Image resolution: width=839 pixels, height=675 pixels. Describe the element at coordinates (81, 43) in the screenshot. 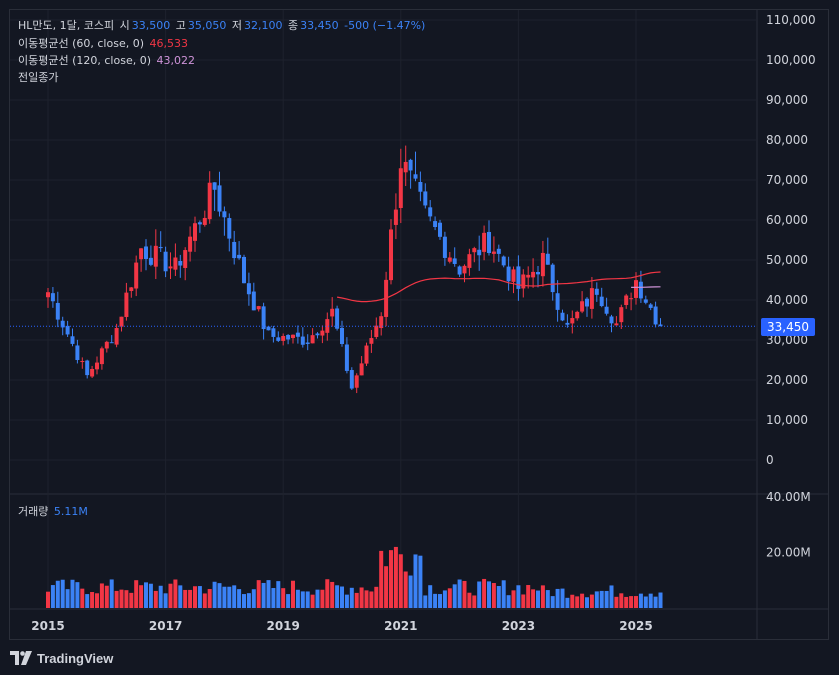

I see `ma60-label: 이동평균선 (60, close, 0)` at that location.